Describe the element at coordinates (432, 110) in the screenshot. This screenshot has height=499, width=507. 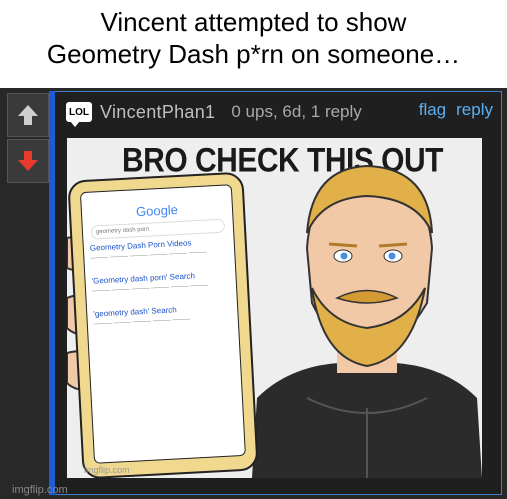
I see `flag-link: flag` at that location.